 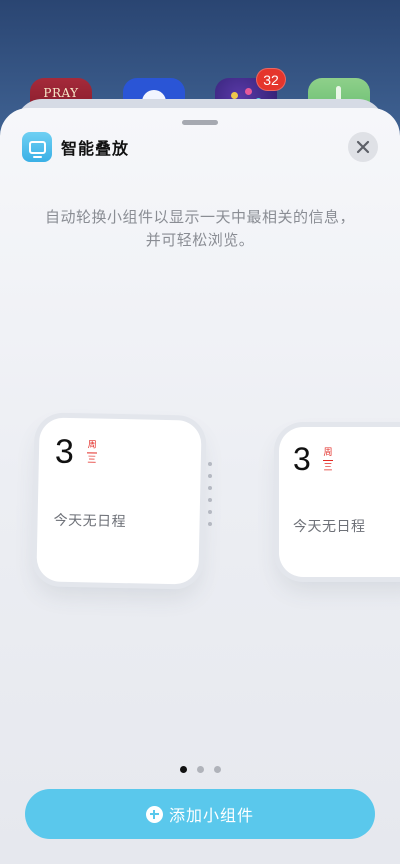 What do you see at coordinates (37, 147) in the screenshot?
I see `smart-stack-icon` at bounding box center [37, 147].